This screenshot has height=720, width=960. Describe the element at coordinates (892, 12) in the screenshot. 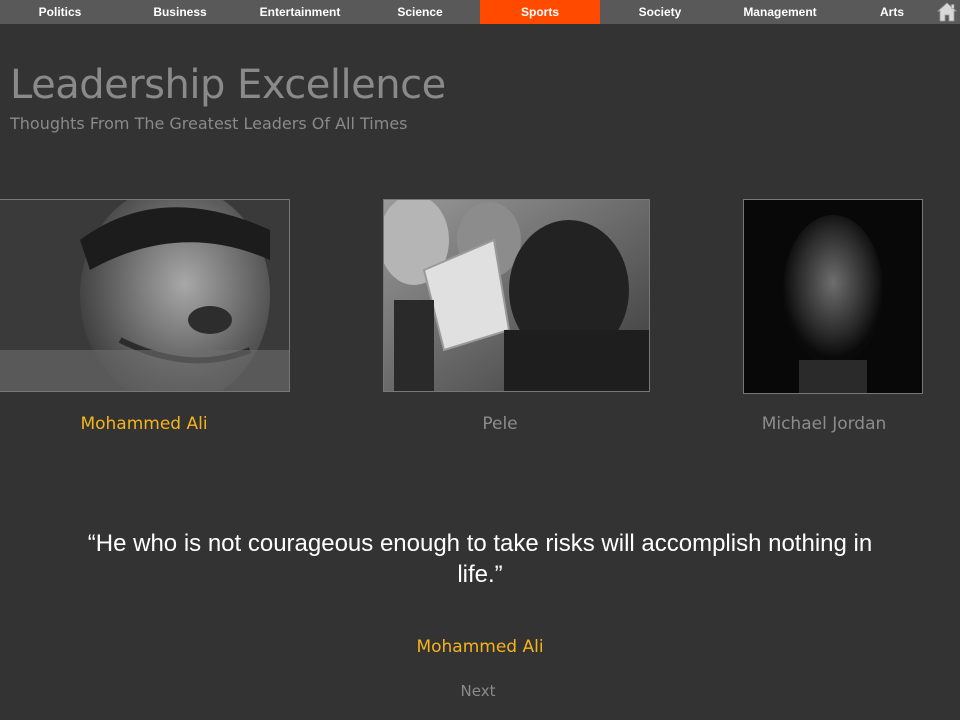

I see `nav-item-arts: Arts` at that location.